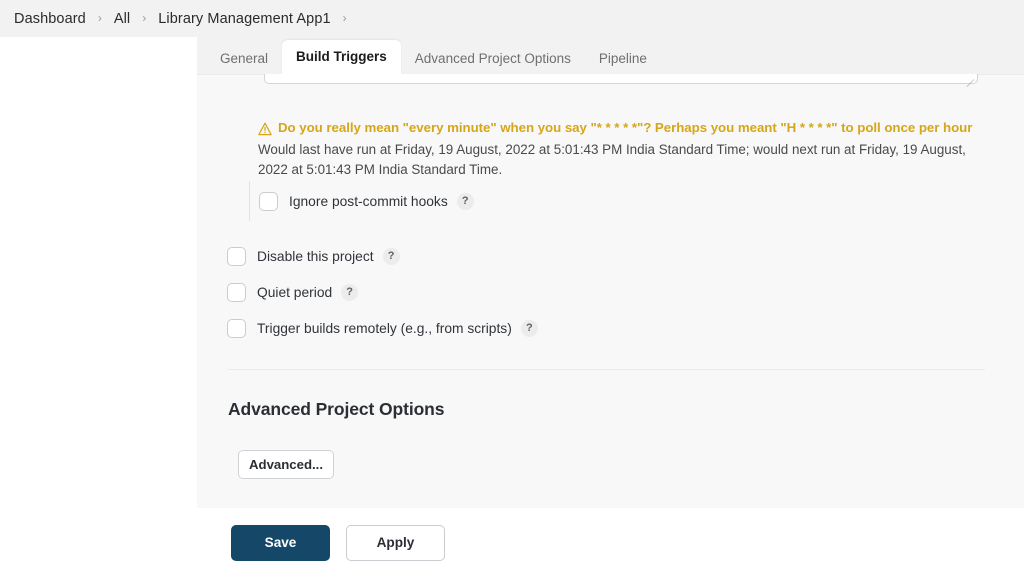 The height and width of the screenshot is (577, 1024). What do you see at coordinates (606, 369) in the screenshot?
I see `section-divider` at bounding box center [606, 369].